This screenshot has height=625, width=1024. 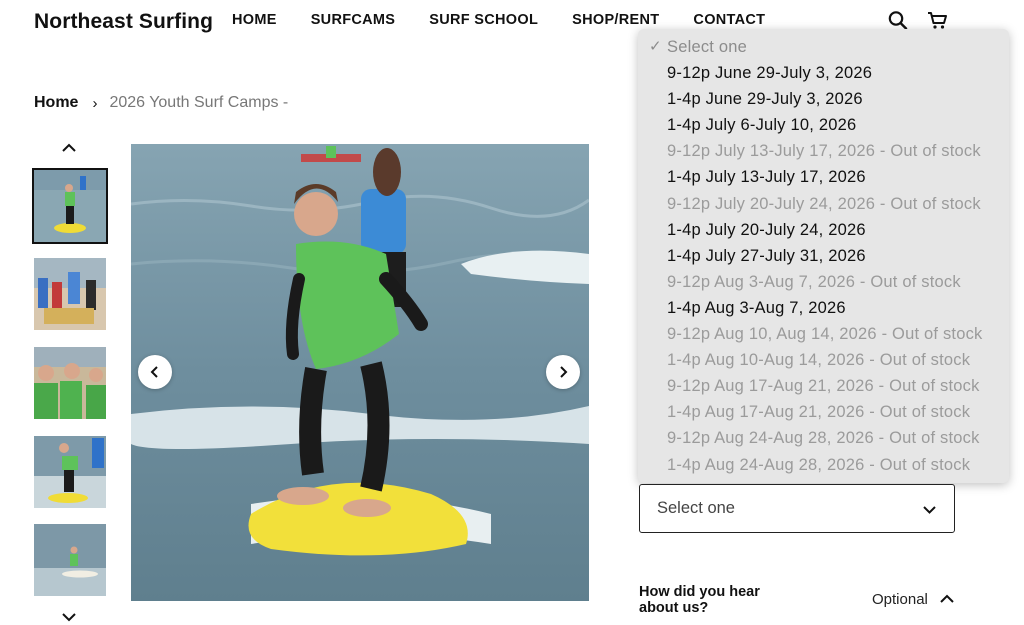 I want to click on optional-label: Optional, so click(x=900, y=599).